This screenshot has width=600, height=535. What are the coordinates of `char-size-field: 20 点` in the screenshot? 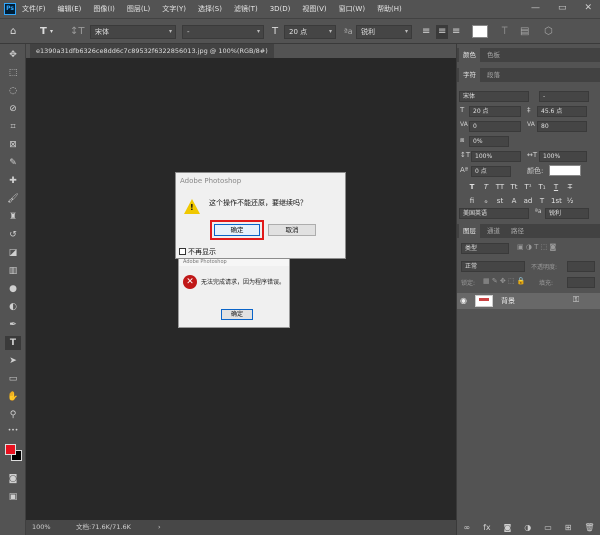 It's located at (495, 111).